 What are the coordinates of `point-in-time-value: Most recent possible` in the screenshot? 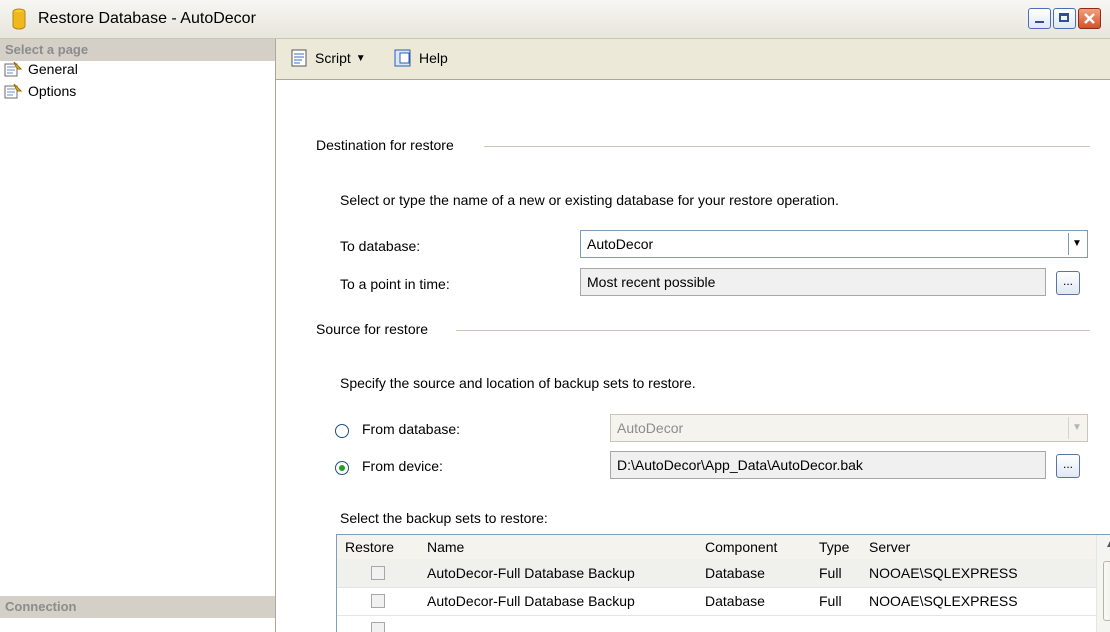 It's located at (651, 282).